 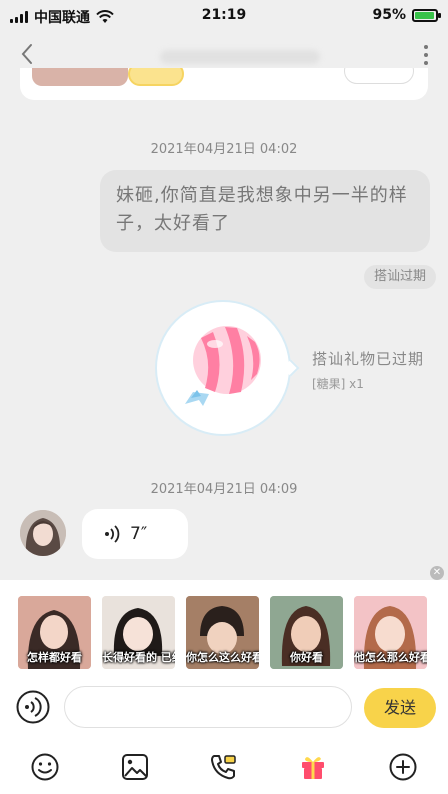 I want to click on status-right: 95%, so click(x=406, y=15).